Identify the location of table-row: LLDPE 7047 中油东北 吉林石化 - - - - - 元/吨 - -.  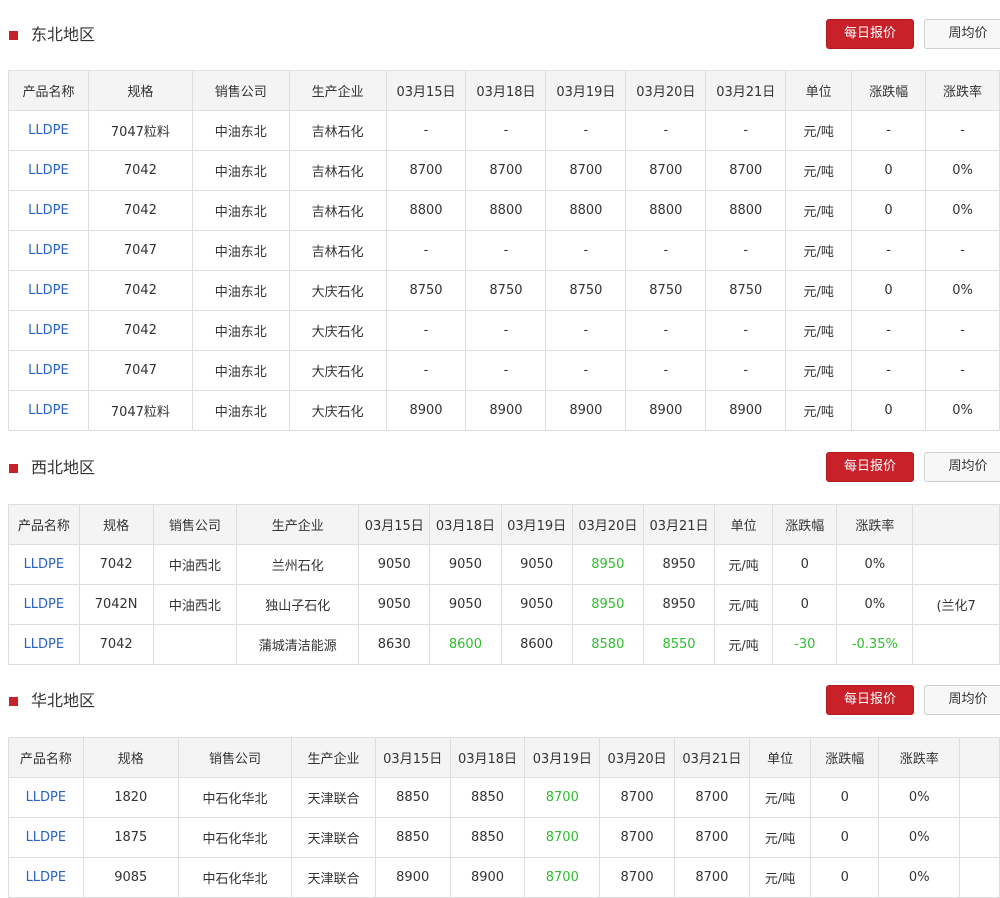
(504, 250).